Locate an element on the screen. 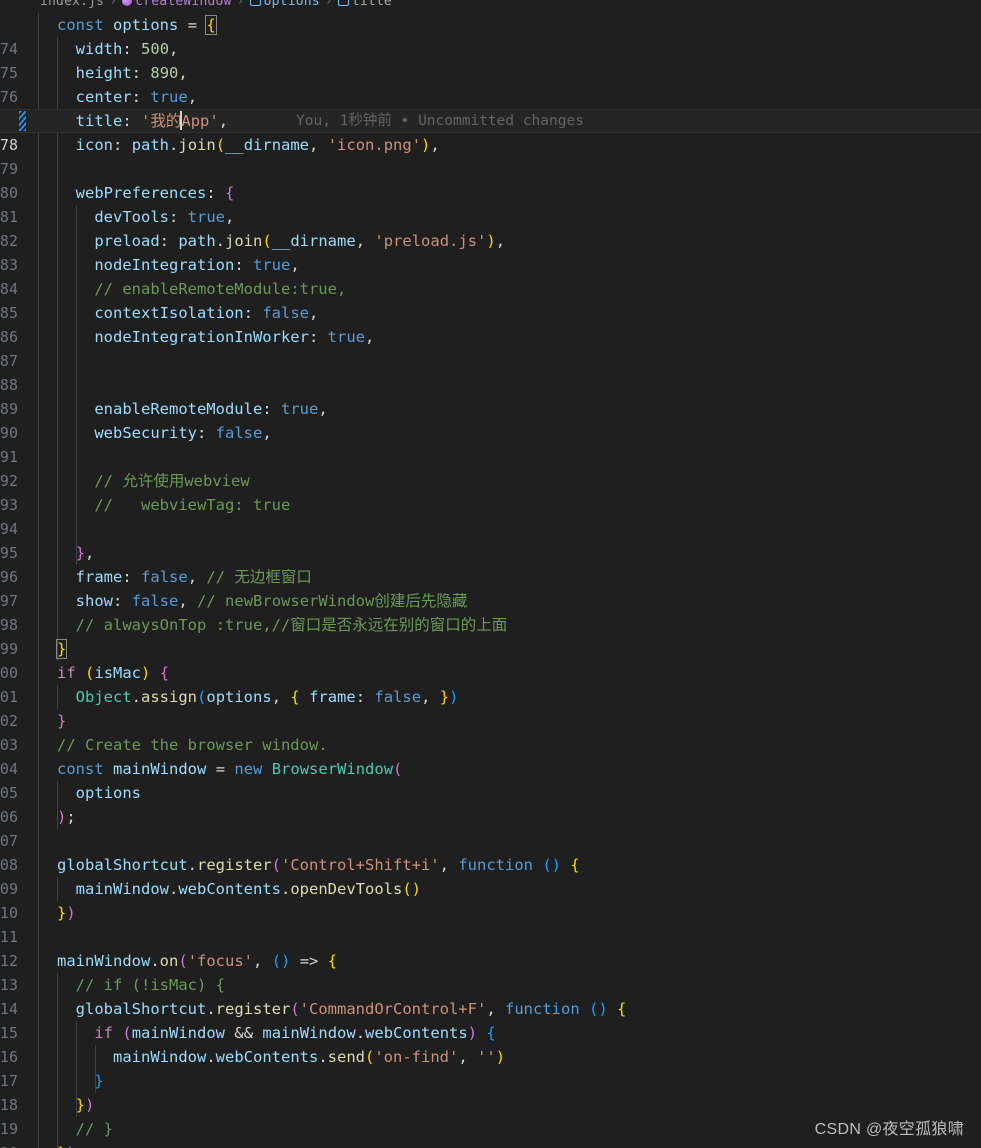 This screenshot has height=1148, width=981. code-content: nodeIntegration: true, is located at coordinates (197, 265).